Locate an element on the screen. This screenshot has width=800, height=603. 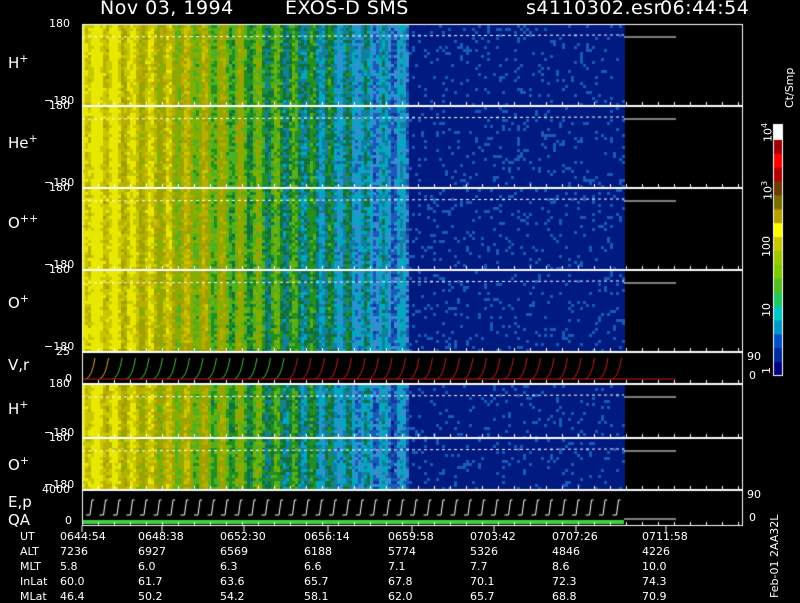
panel-label-species: He is located at coordinates (18, 143).